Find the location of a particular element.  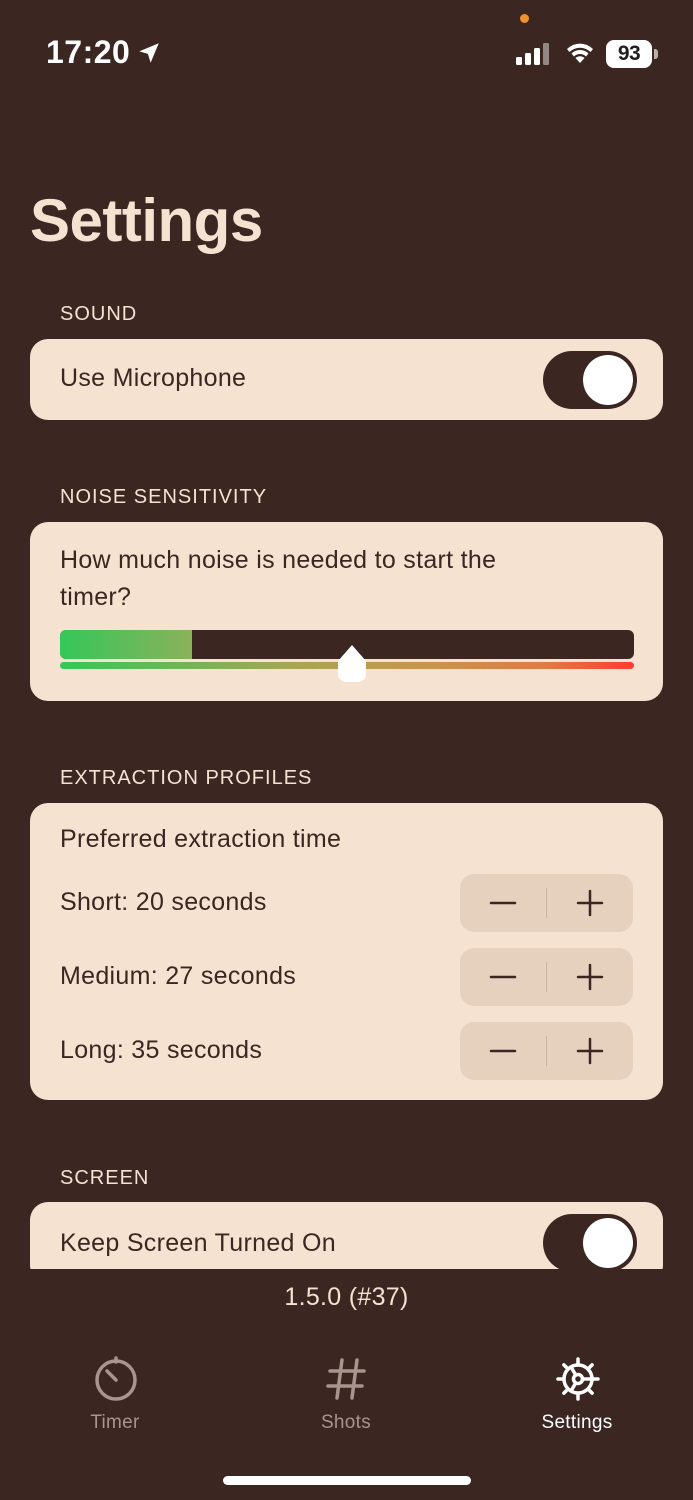

section-header-screen: SCREEN is located at coordinates (105, 1178).